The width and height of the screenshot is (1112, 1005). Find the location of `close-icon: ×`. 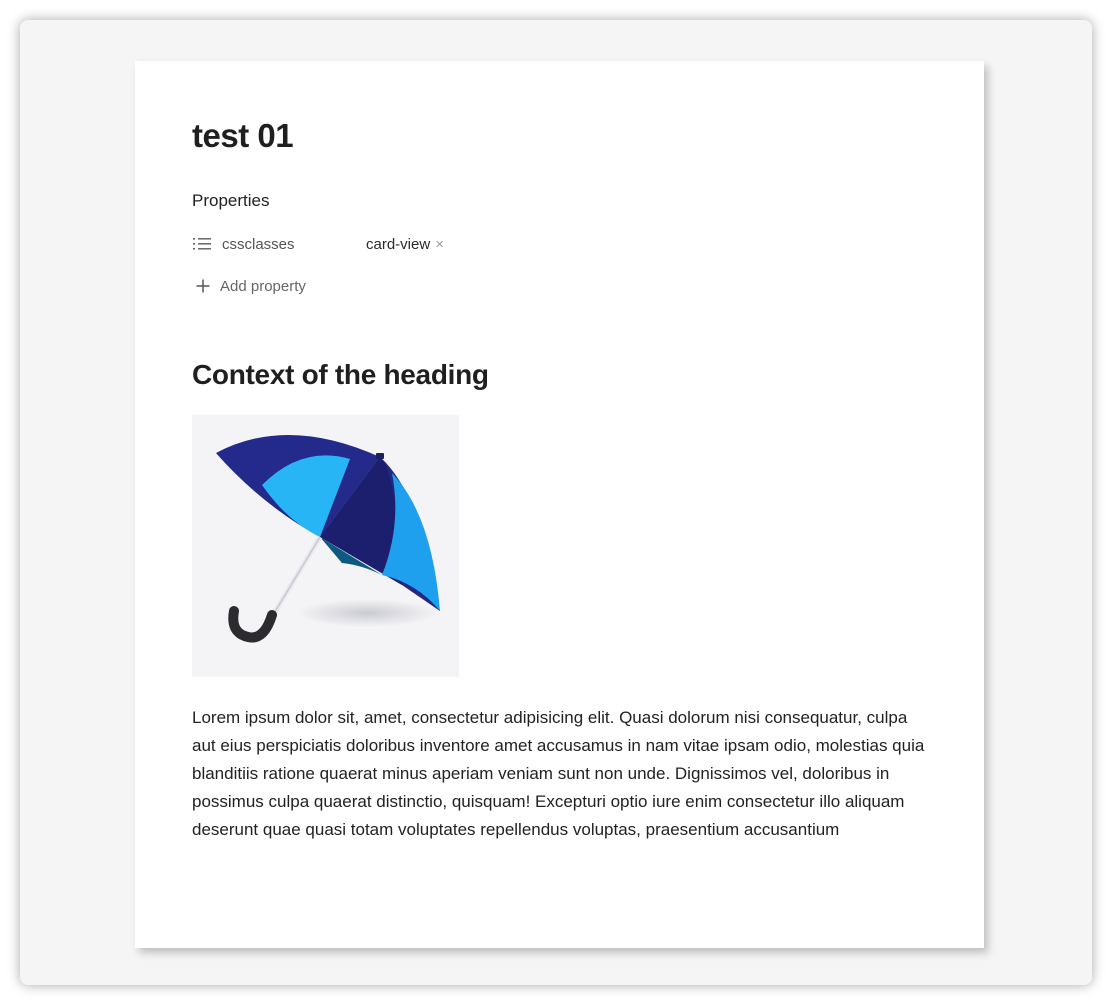

close-icon: × is located at coordinates (439, 244).